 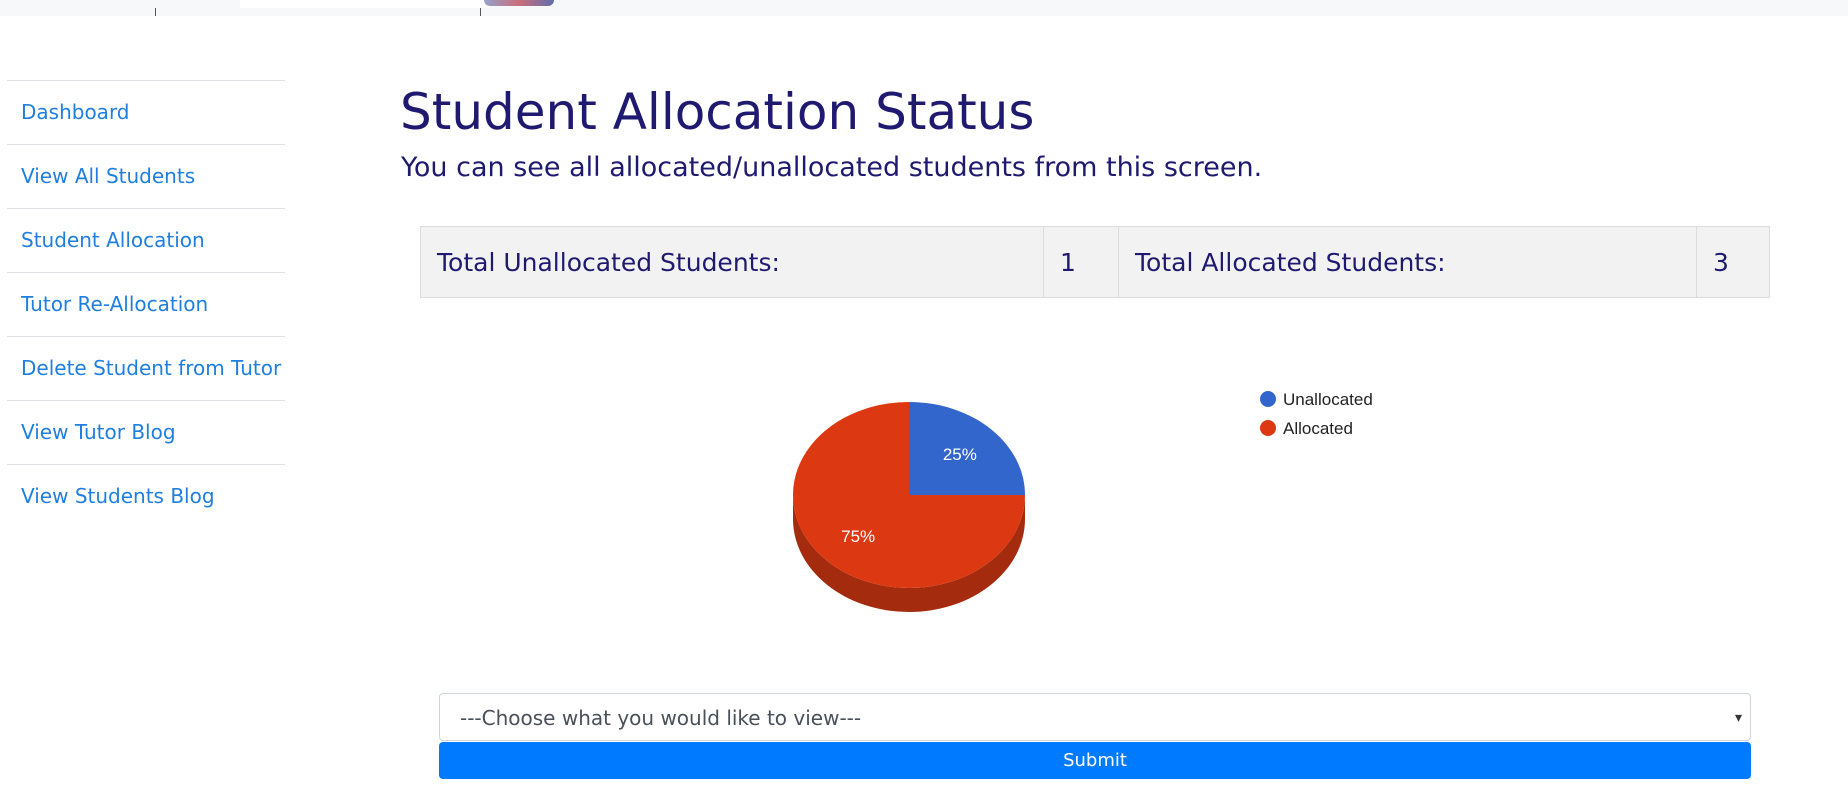 I want to click on sidebar-item-tutor-reallocation: Tutor Re-Allocation, so click(x=146, y=304).